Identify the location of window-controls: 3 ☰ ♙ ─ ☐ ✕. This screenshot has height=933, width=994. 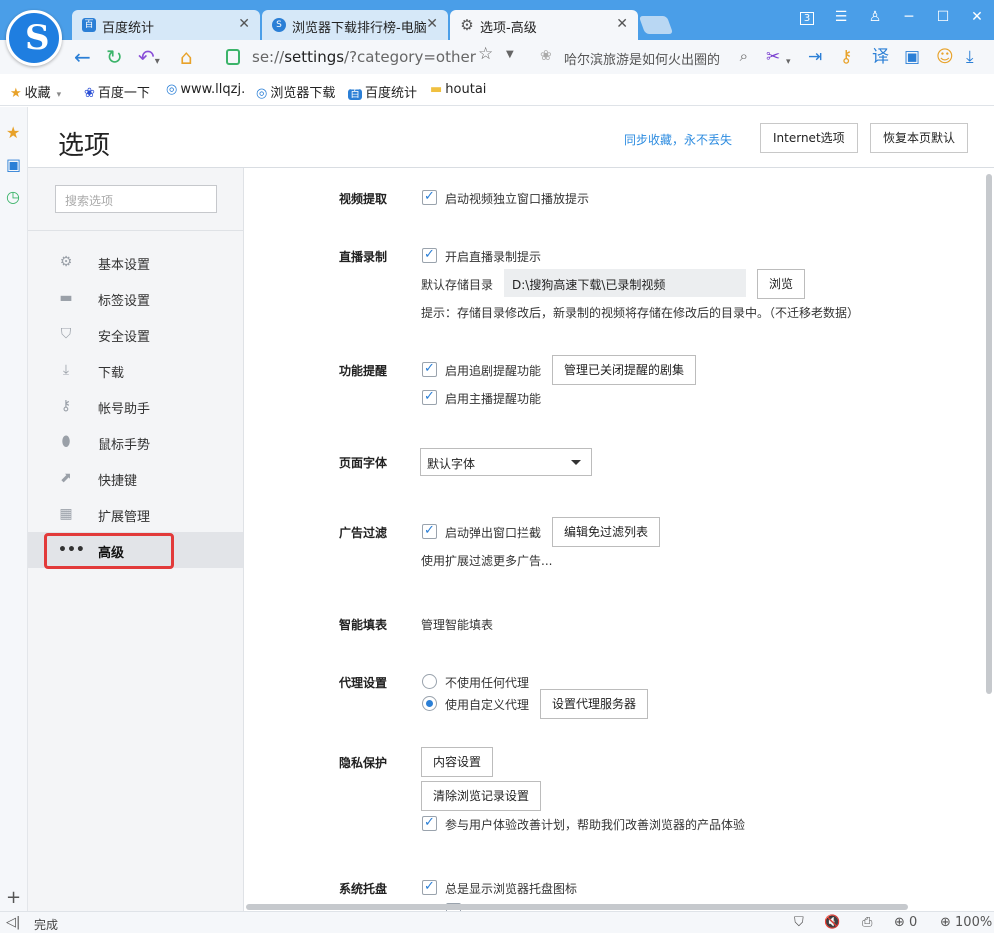
(892, 17).